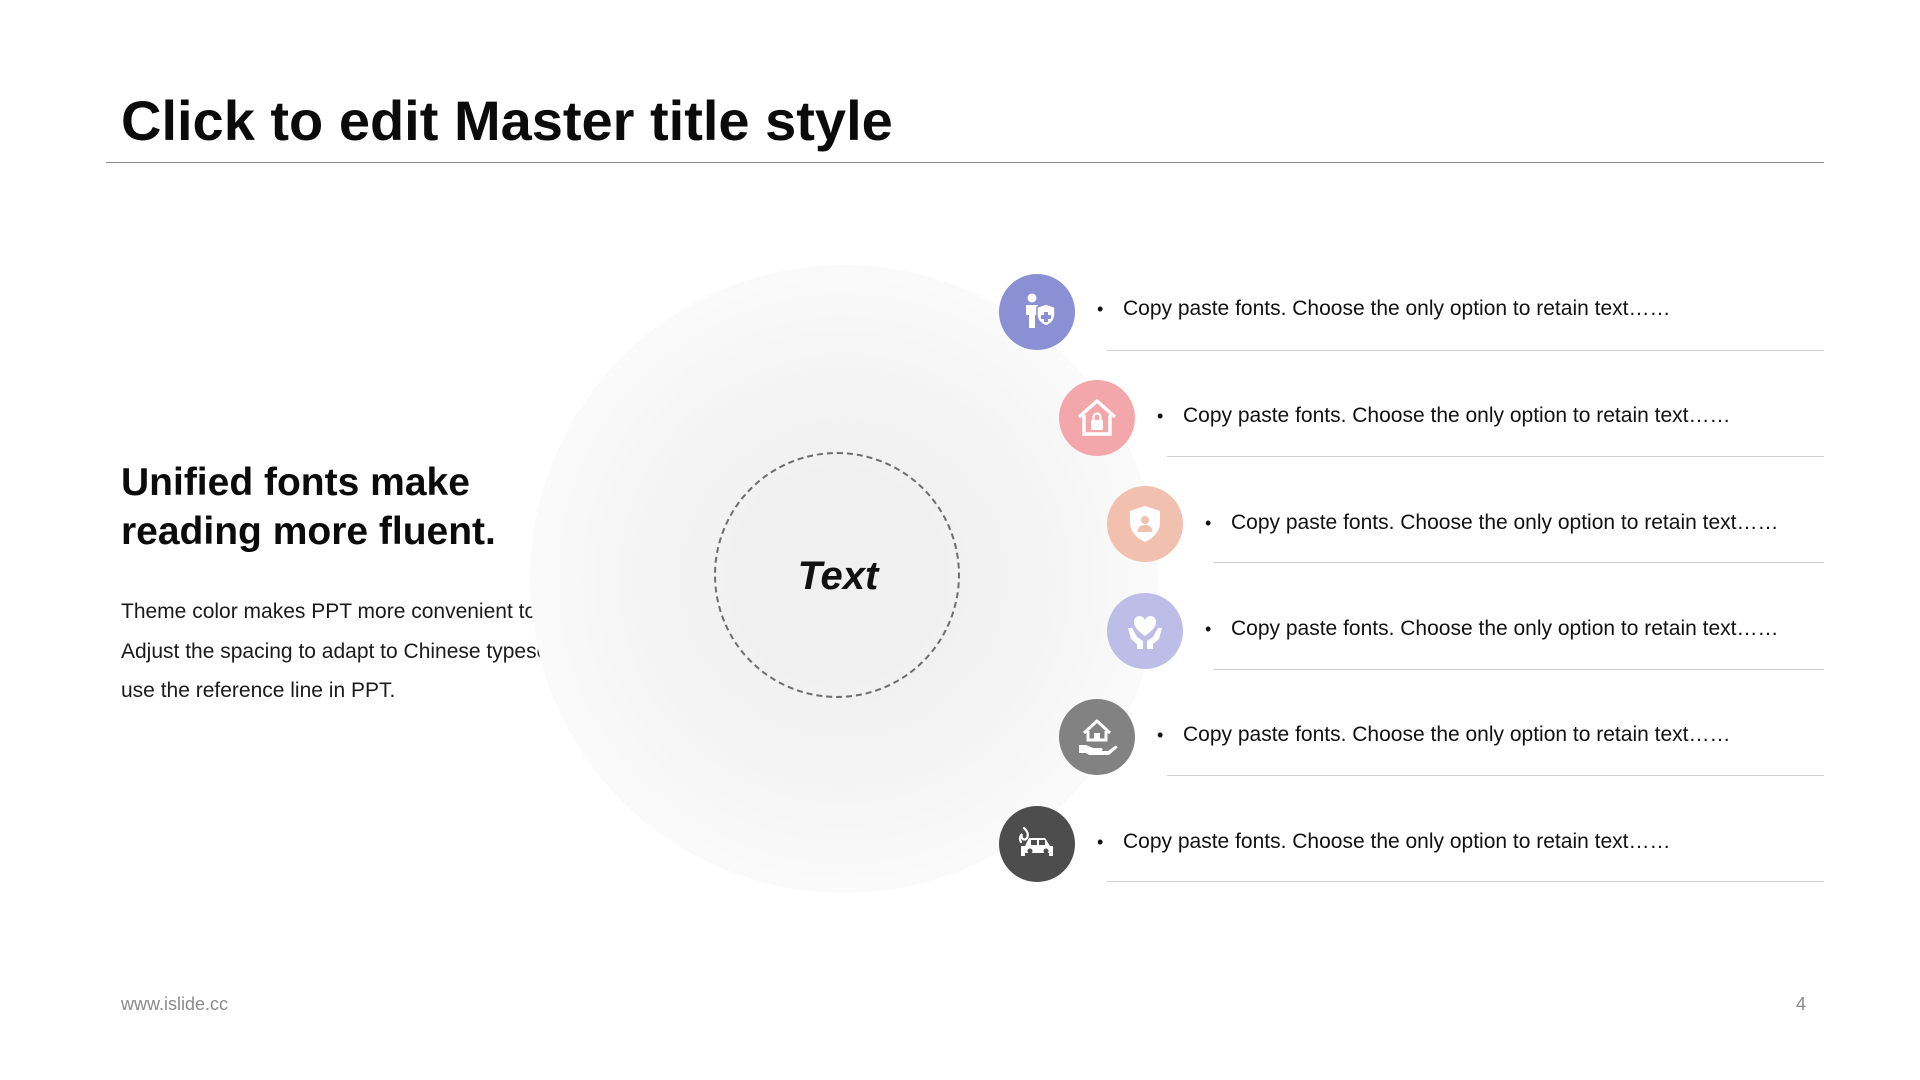  Describe the element at coordinates (1801, 1004) in the screenshot. I see `page-number: 4` at that location.